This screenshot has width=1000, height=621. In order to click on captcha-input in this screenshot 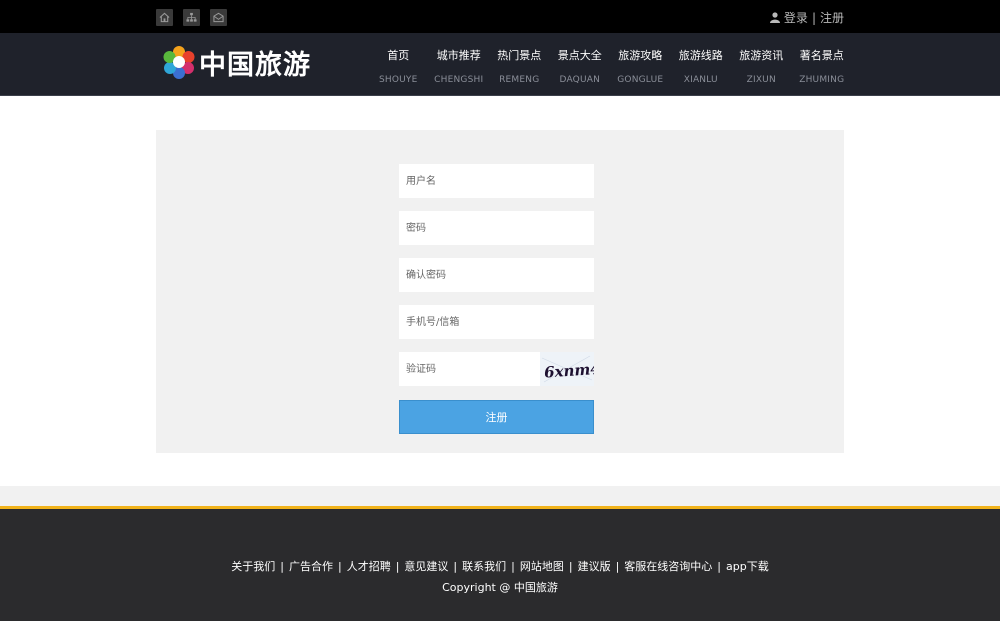, I will do `click(469, 369)`.